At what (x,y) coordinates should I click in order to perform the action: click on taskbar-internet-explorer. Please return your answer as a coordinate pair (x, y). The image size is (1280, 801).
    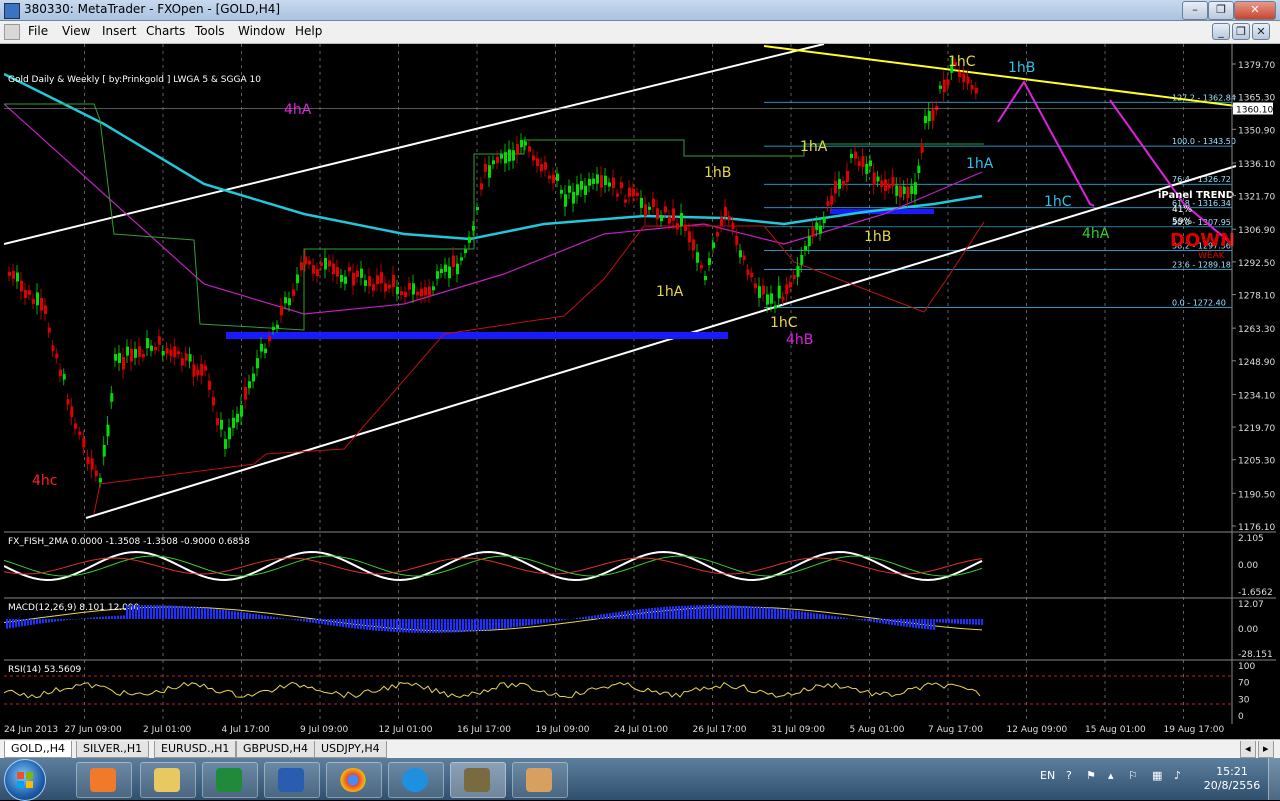
    Looking at the image, I should click on (416, 780).